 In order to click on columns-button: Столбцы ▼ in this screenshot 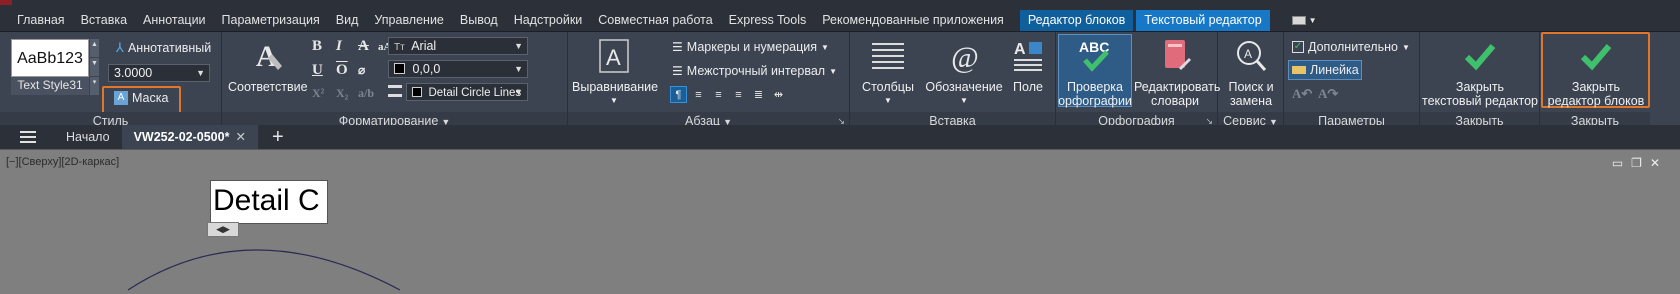, I will do `click(888, 73)`.